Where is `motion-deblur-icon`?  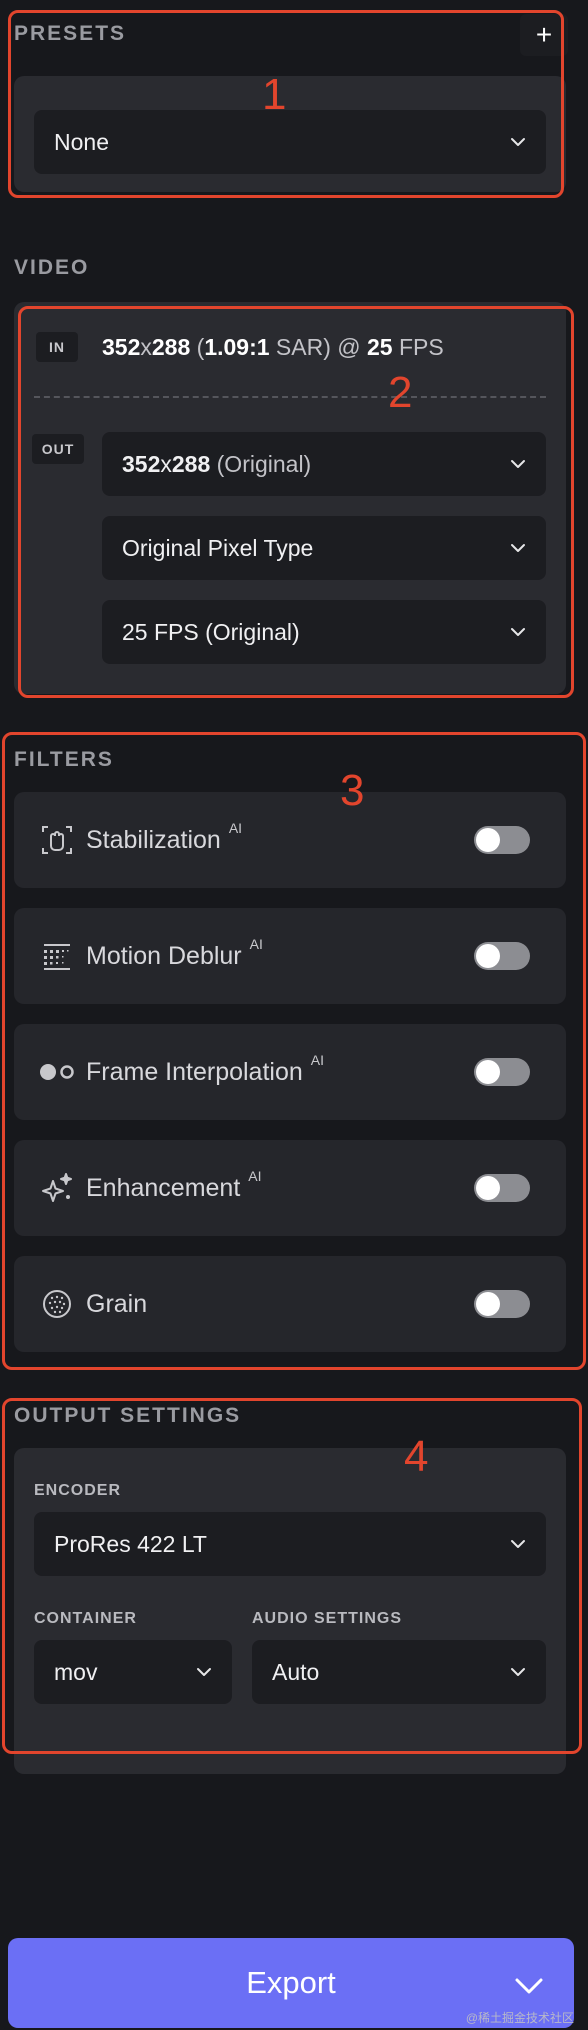
motion-deblur-icon is located at coordinates (57, 956).